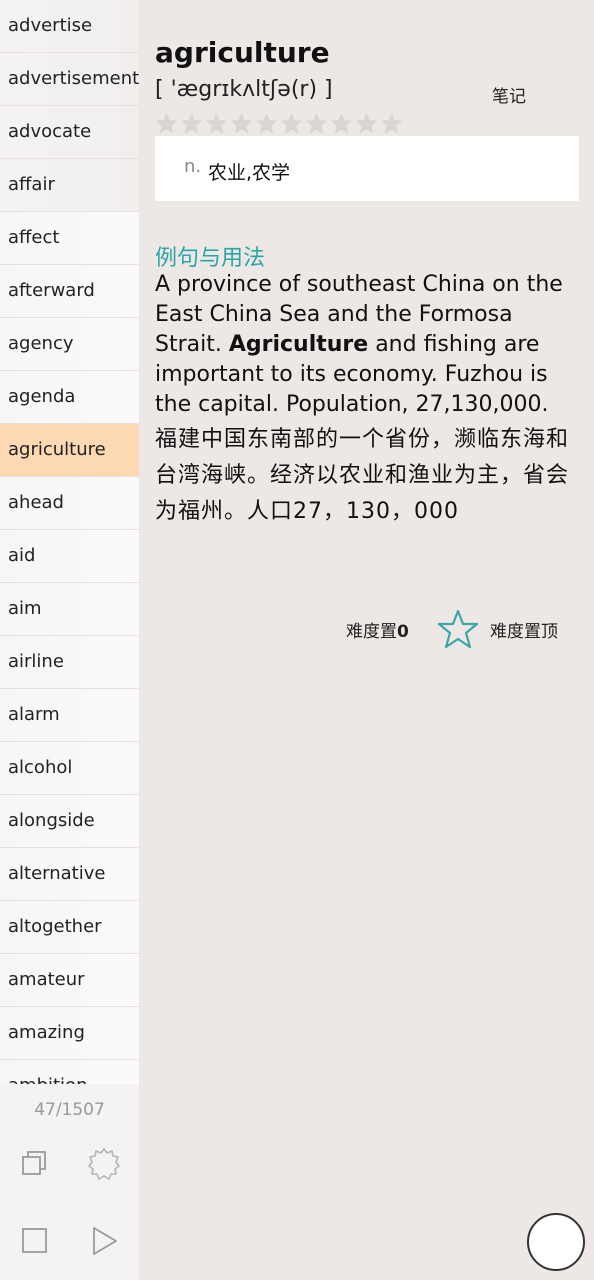 The height and width of the screenshot is (1280, 594). Describe the element at coordinates (509, 94) in the screenshot. I see `note-button: 笔记` at that location.